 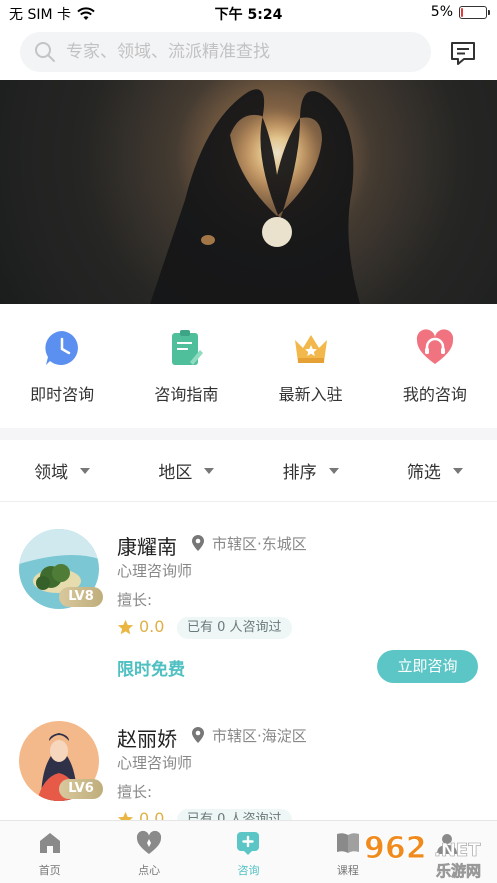 I want to click on home-icon, so click(x=49, y=843).